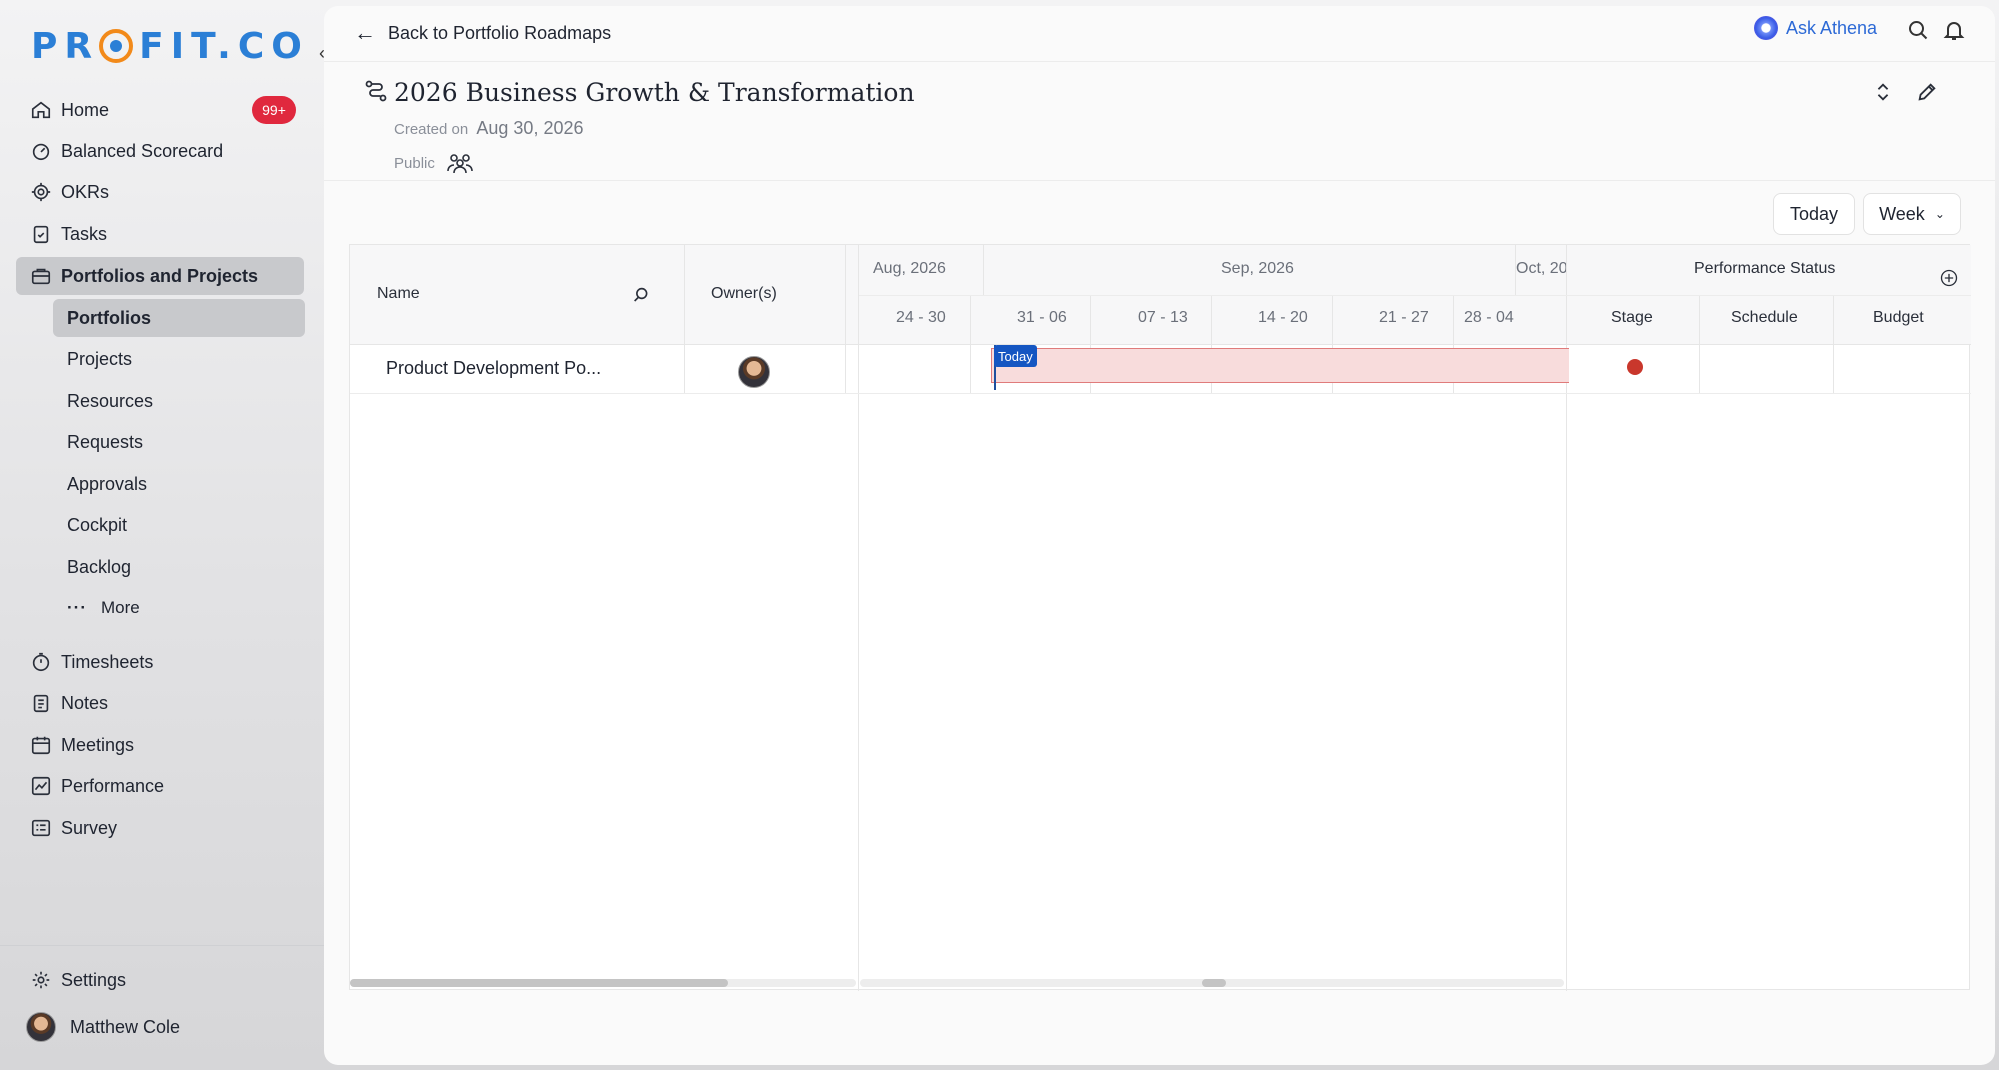 This screenshot has width=1999, height=1070. Describe the element at coordinates (179, 442) in the screenshot. I see `sidebar-subitem-requests: Requests` at that location.